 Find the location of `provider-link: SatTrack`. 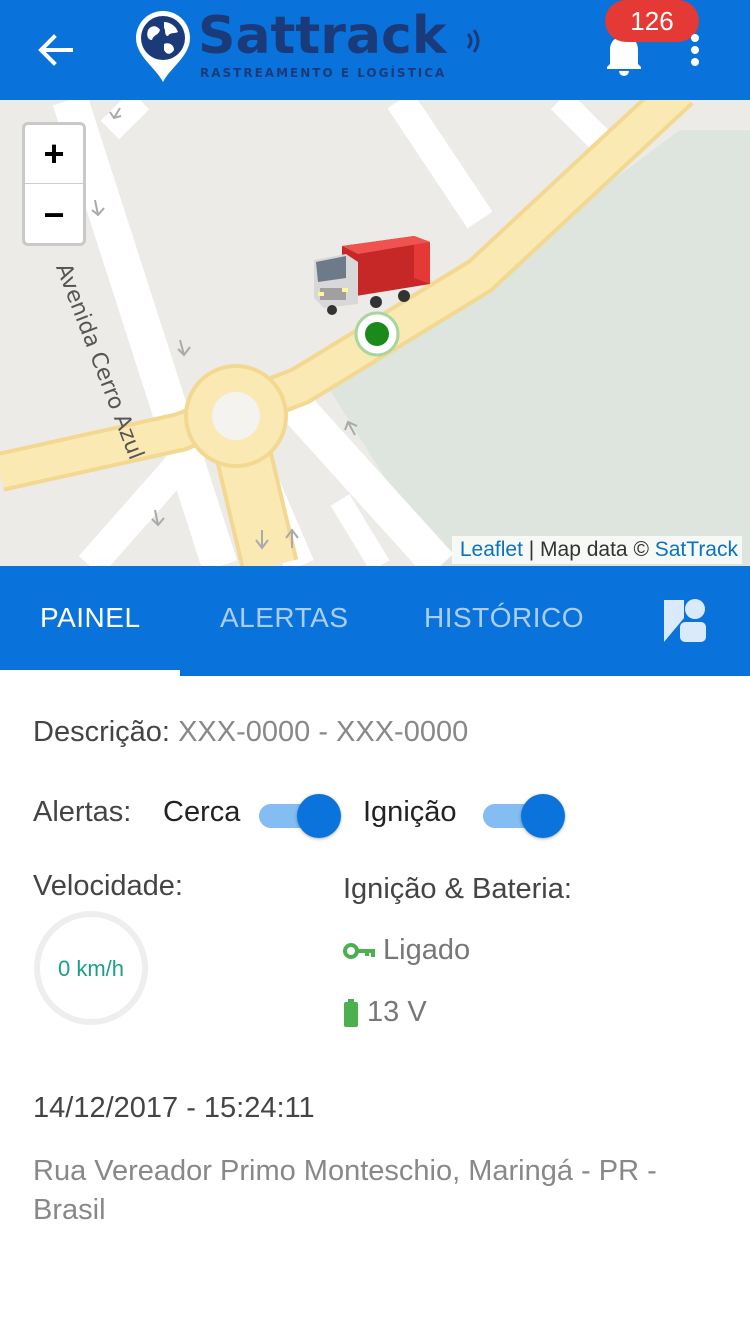

provider-link: SatTrack is located at coordinates (696, 549).